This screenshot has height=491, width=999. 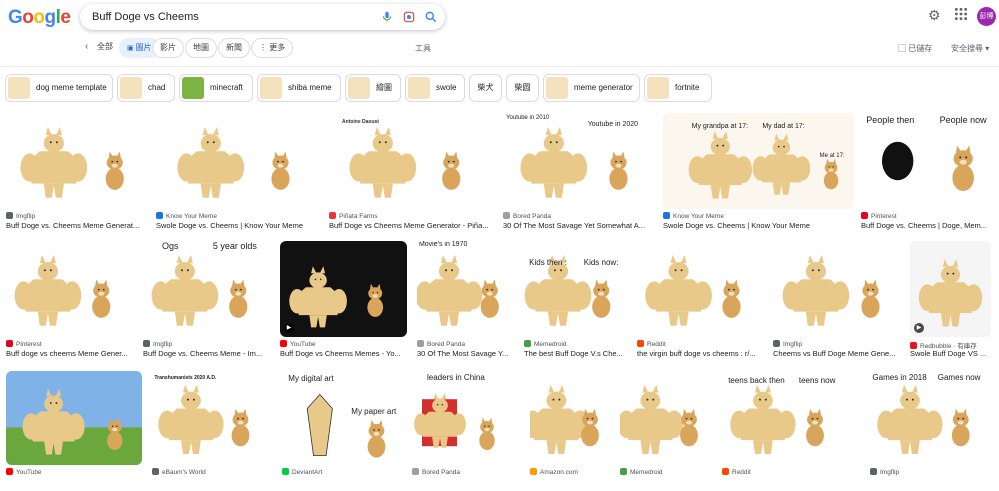 I want to click on lens-icon, so click(x=409, y=17).